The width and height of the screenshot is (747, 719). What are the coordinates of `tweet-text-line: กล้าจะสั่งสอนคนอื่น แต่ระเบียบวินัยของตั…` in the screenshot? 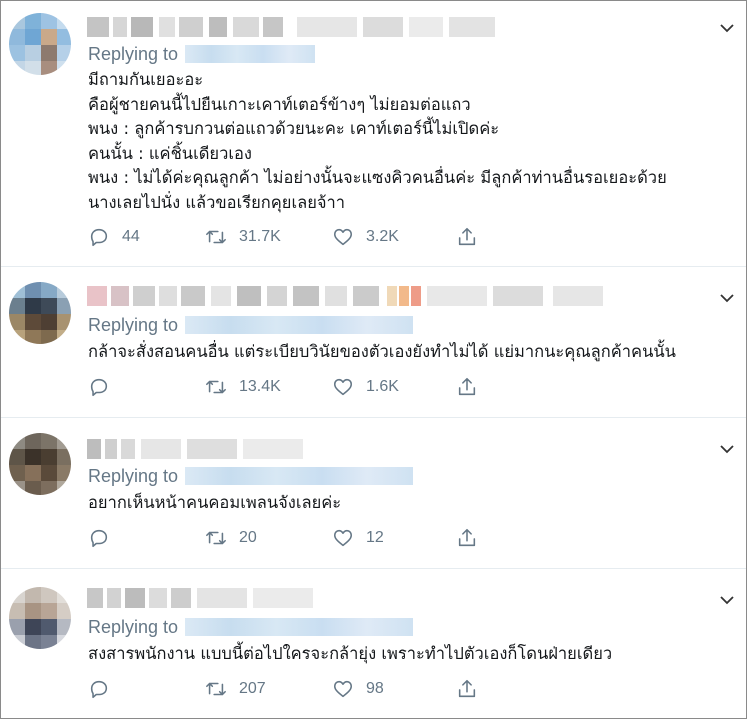 It's located at (382, 351).